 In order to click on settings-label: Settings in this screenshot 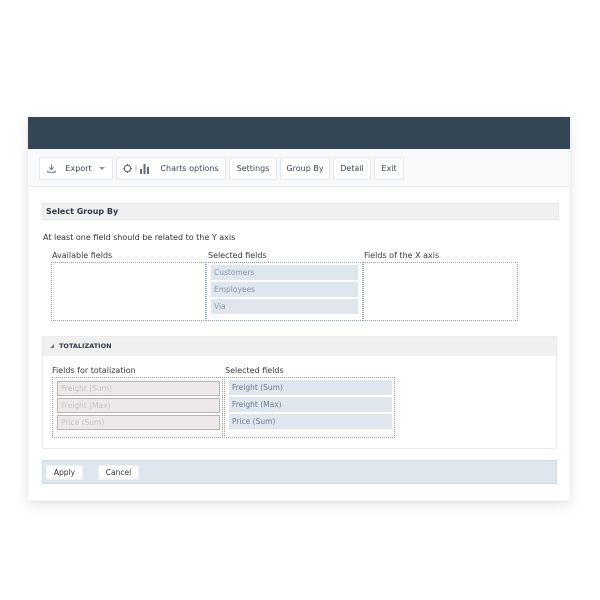, I will do `click(253, 168)`.